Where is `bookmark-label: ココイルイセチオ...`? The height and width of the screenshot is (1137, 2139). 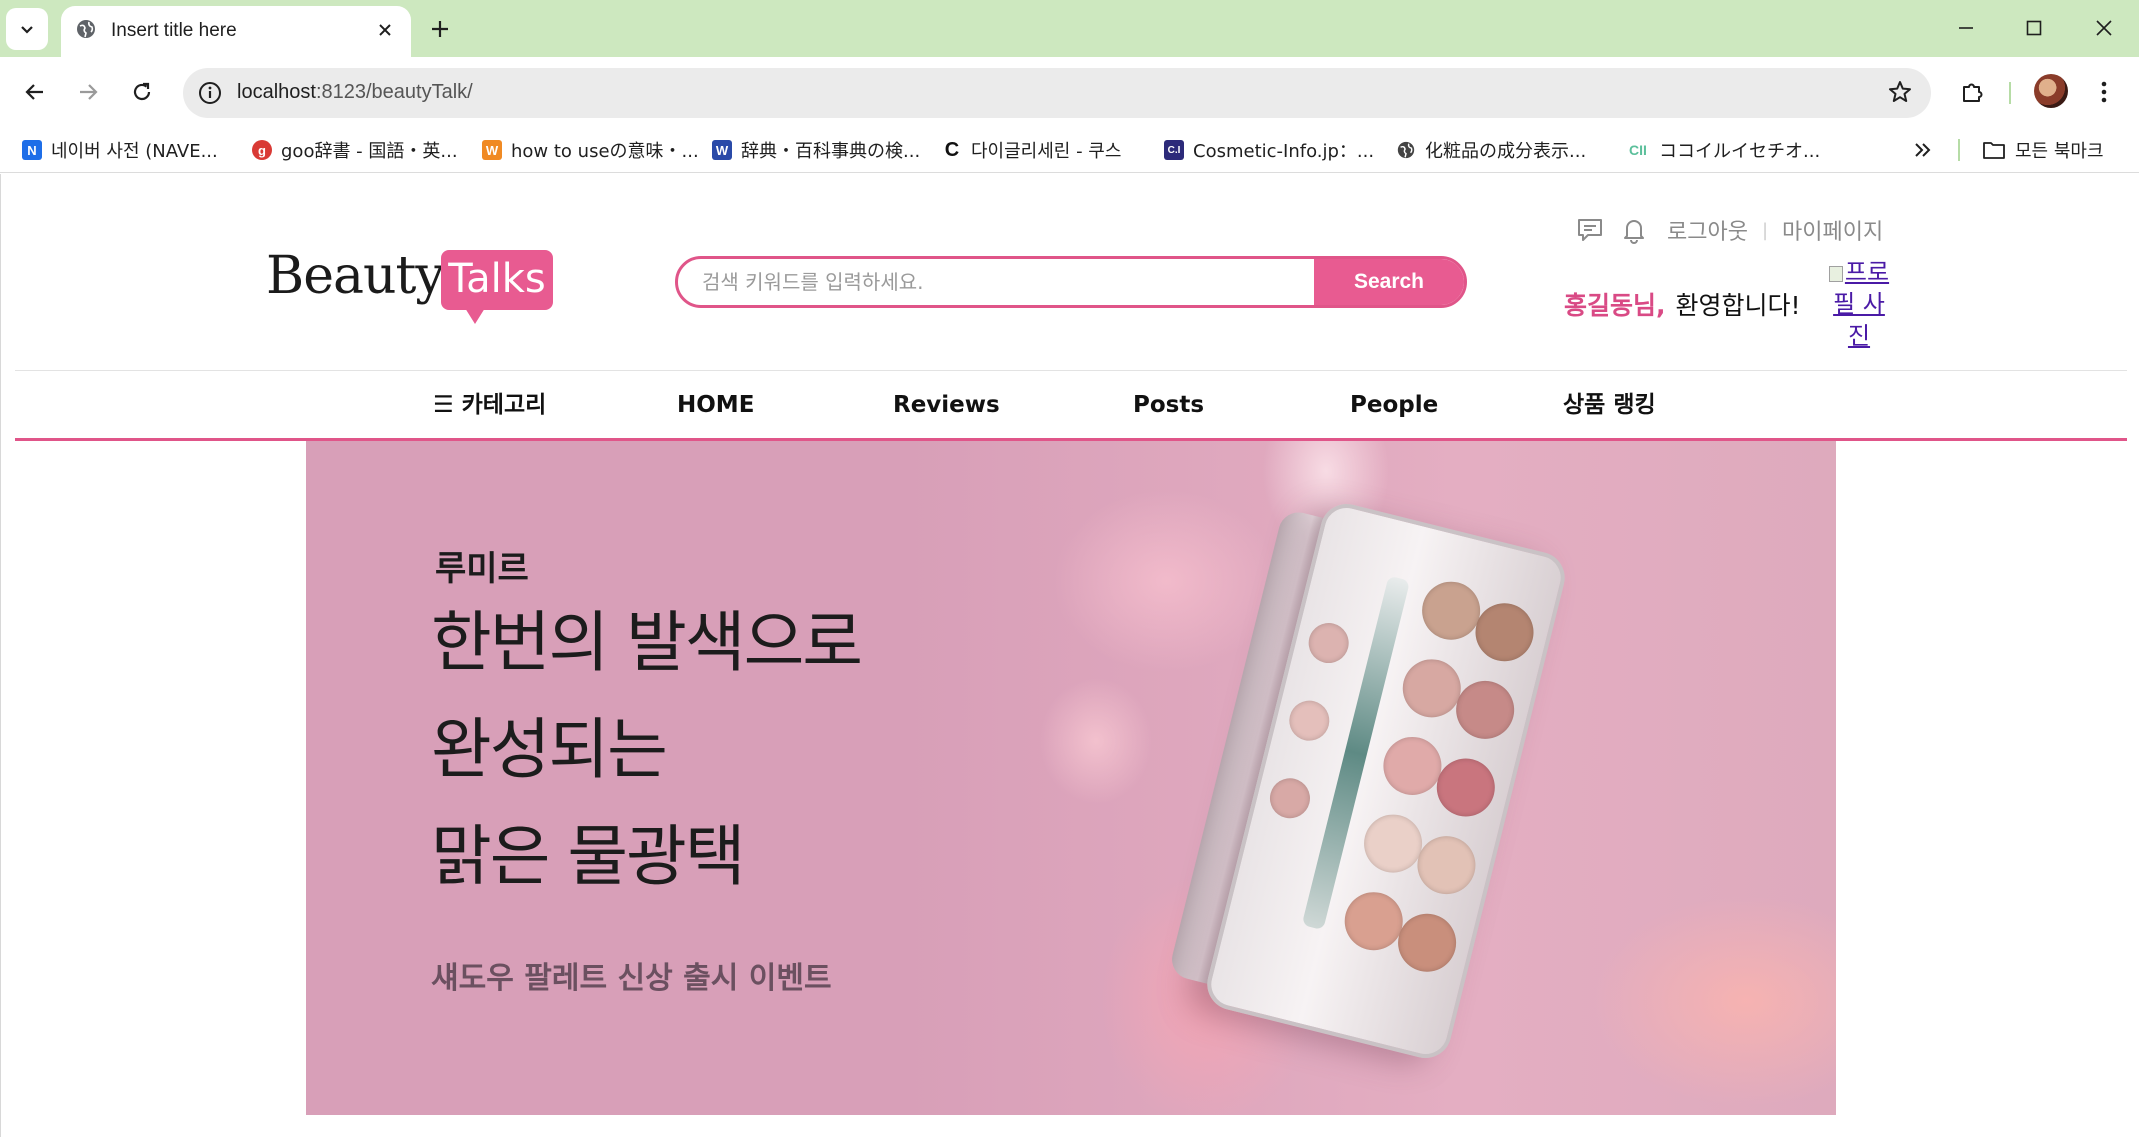 bookmark-label: ココイルイセチオ... is located at coordinates (1740, 151).